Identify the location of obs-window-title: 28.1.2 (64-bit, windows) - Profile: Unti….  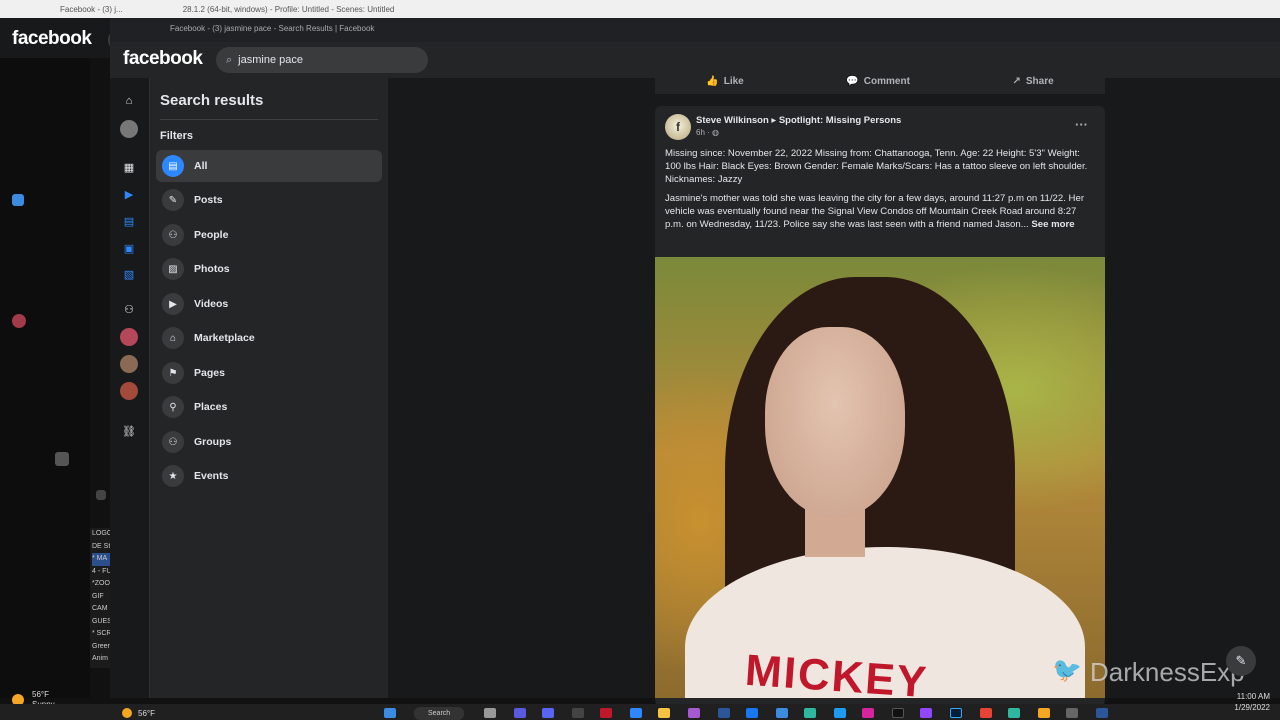
(288, 9).